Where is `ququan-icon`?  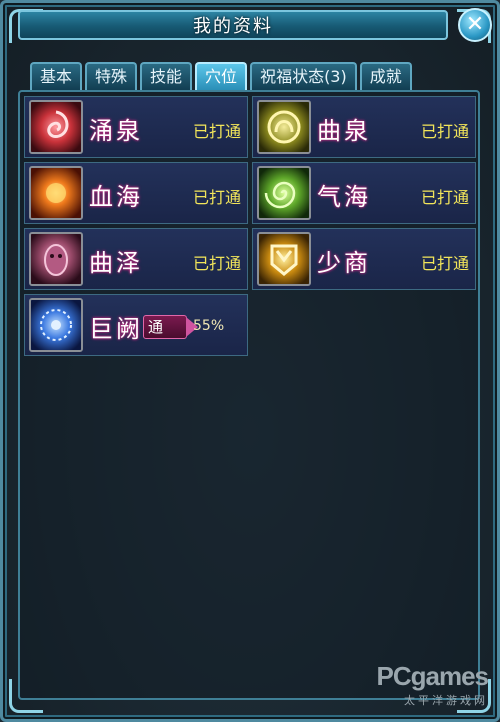
ququan-icon is located at coordinates (284, 127).